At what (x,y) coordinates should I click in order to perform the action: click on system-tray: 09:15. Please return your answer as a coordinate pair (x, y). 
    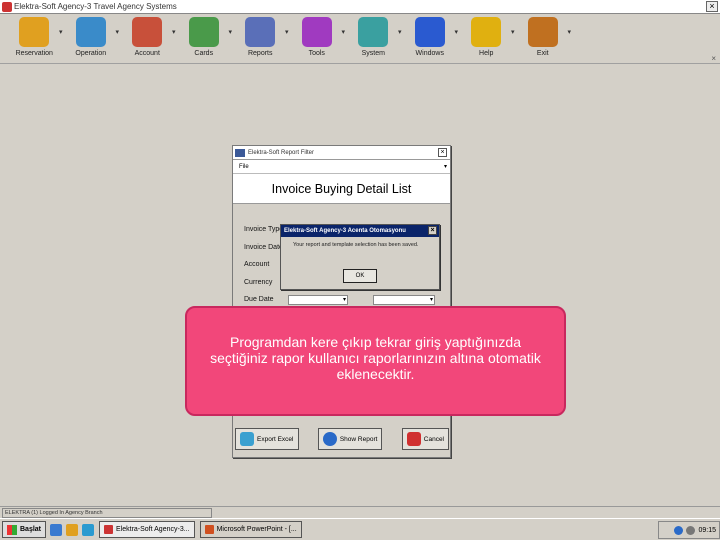
    Looking at the image, I should click on (689, 530).